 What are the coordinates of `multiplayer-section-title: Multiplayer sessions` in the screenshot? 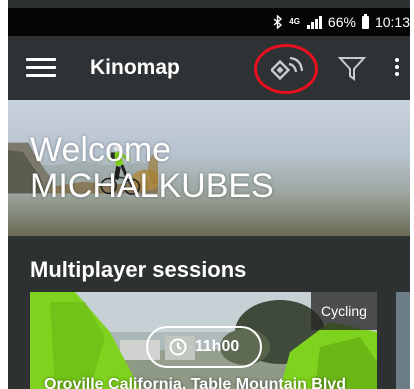 It's located at (138, 269).